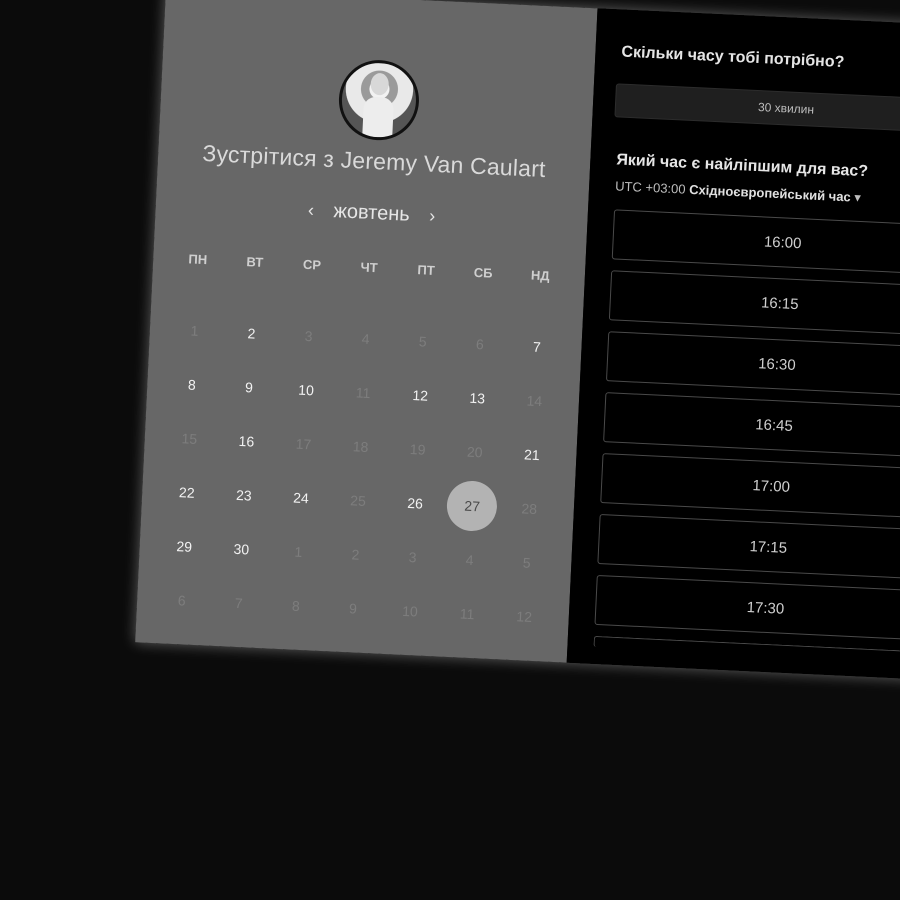 This screenshot has height=900, width=900. I want to click on calendar-day: 30, so click(242, 549).